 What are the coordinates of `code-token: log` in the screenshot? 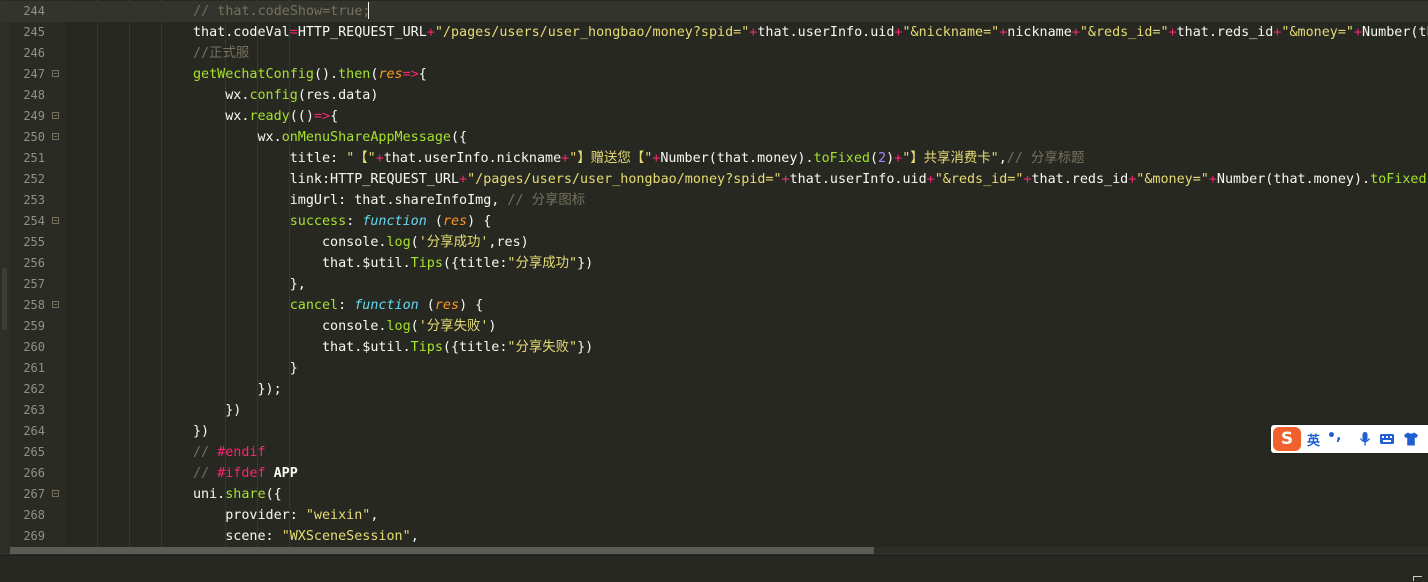 It's located at (398, 326).